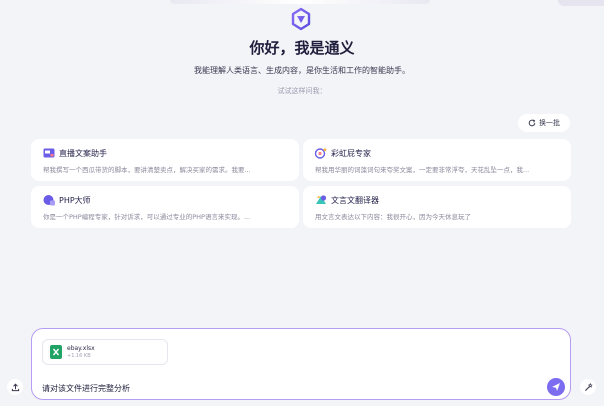  I want to click on upload-button, so click(15, 387).